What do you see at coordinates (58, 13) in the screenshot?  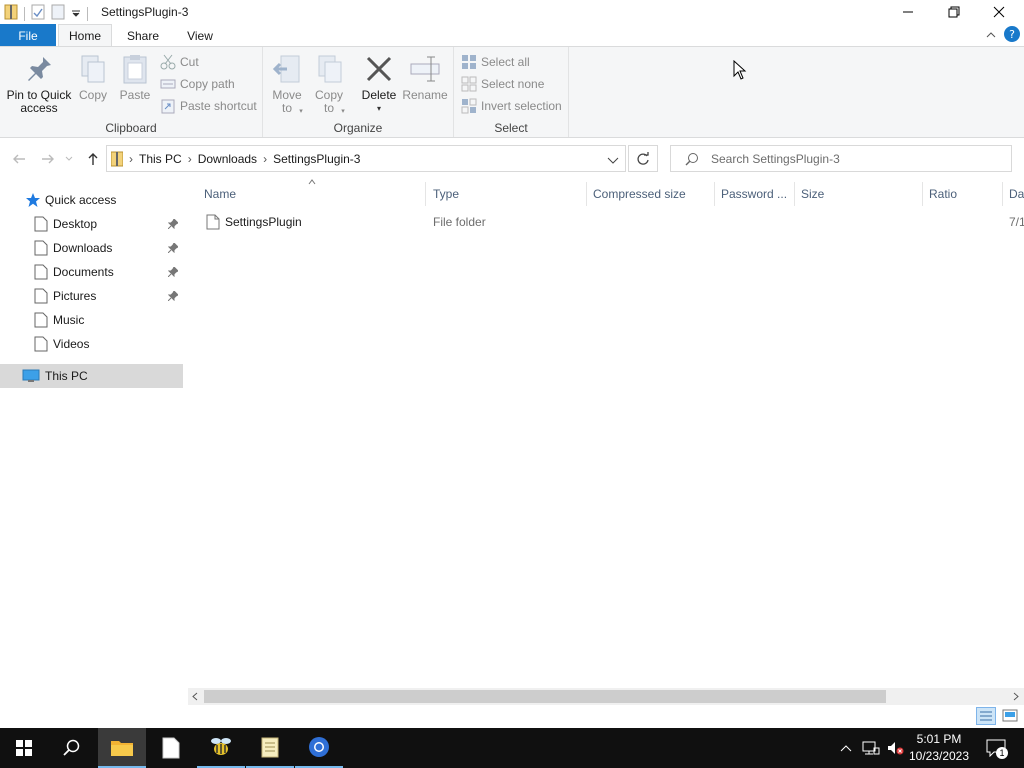 I see `new-folder-icon` at bounding box center [58, 13].